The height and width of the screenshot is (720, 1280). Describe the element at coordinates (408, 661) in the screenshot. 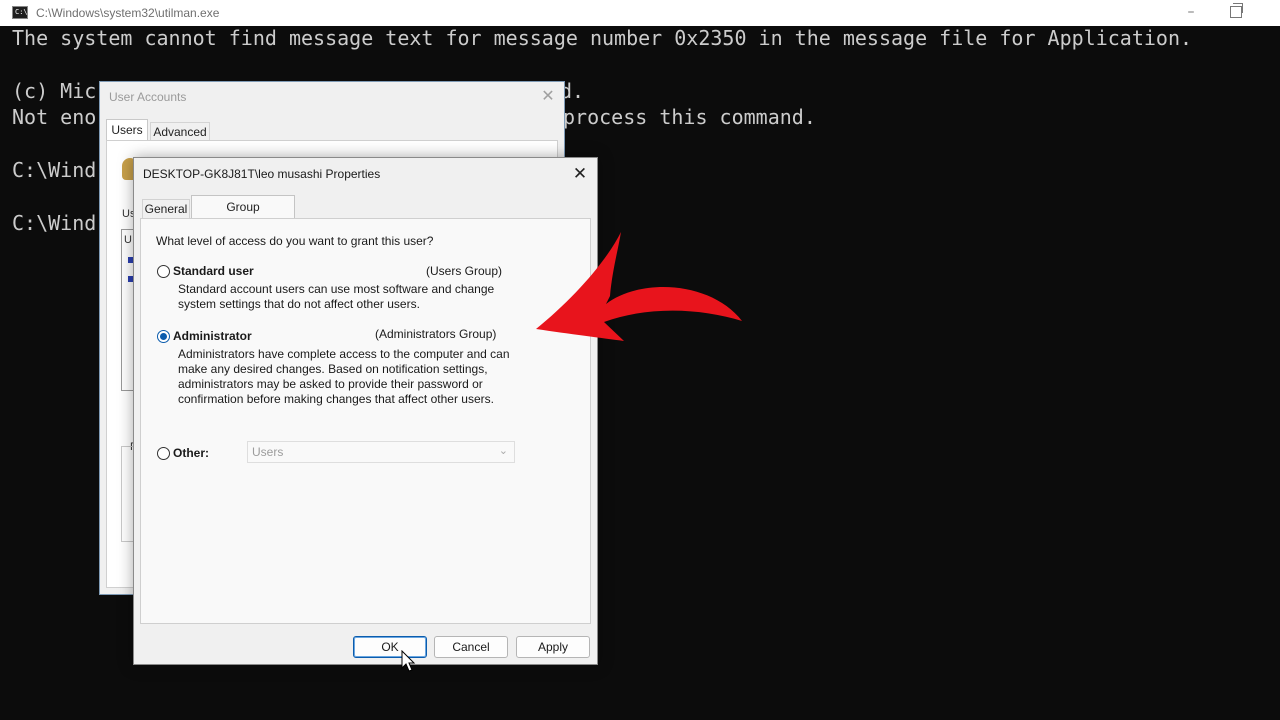

I see `pointer-cursor-icon` at that location.